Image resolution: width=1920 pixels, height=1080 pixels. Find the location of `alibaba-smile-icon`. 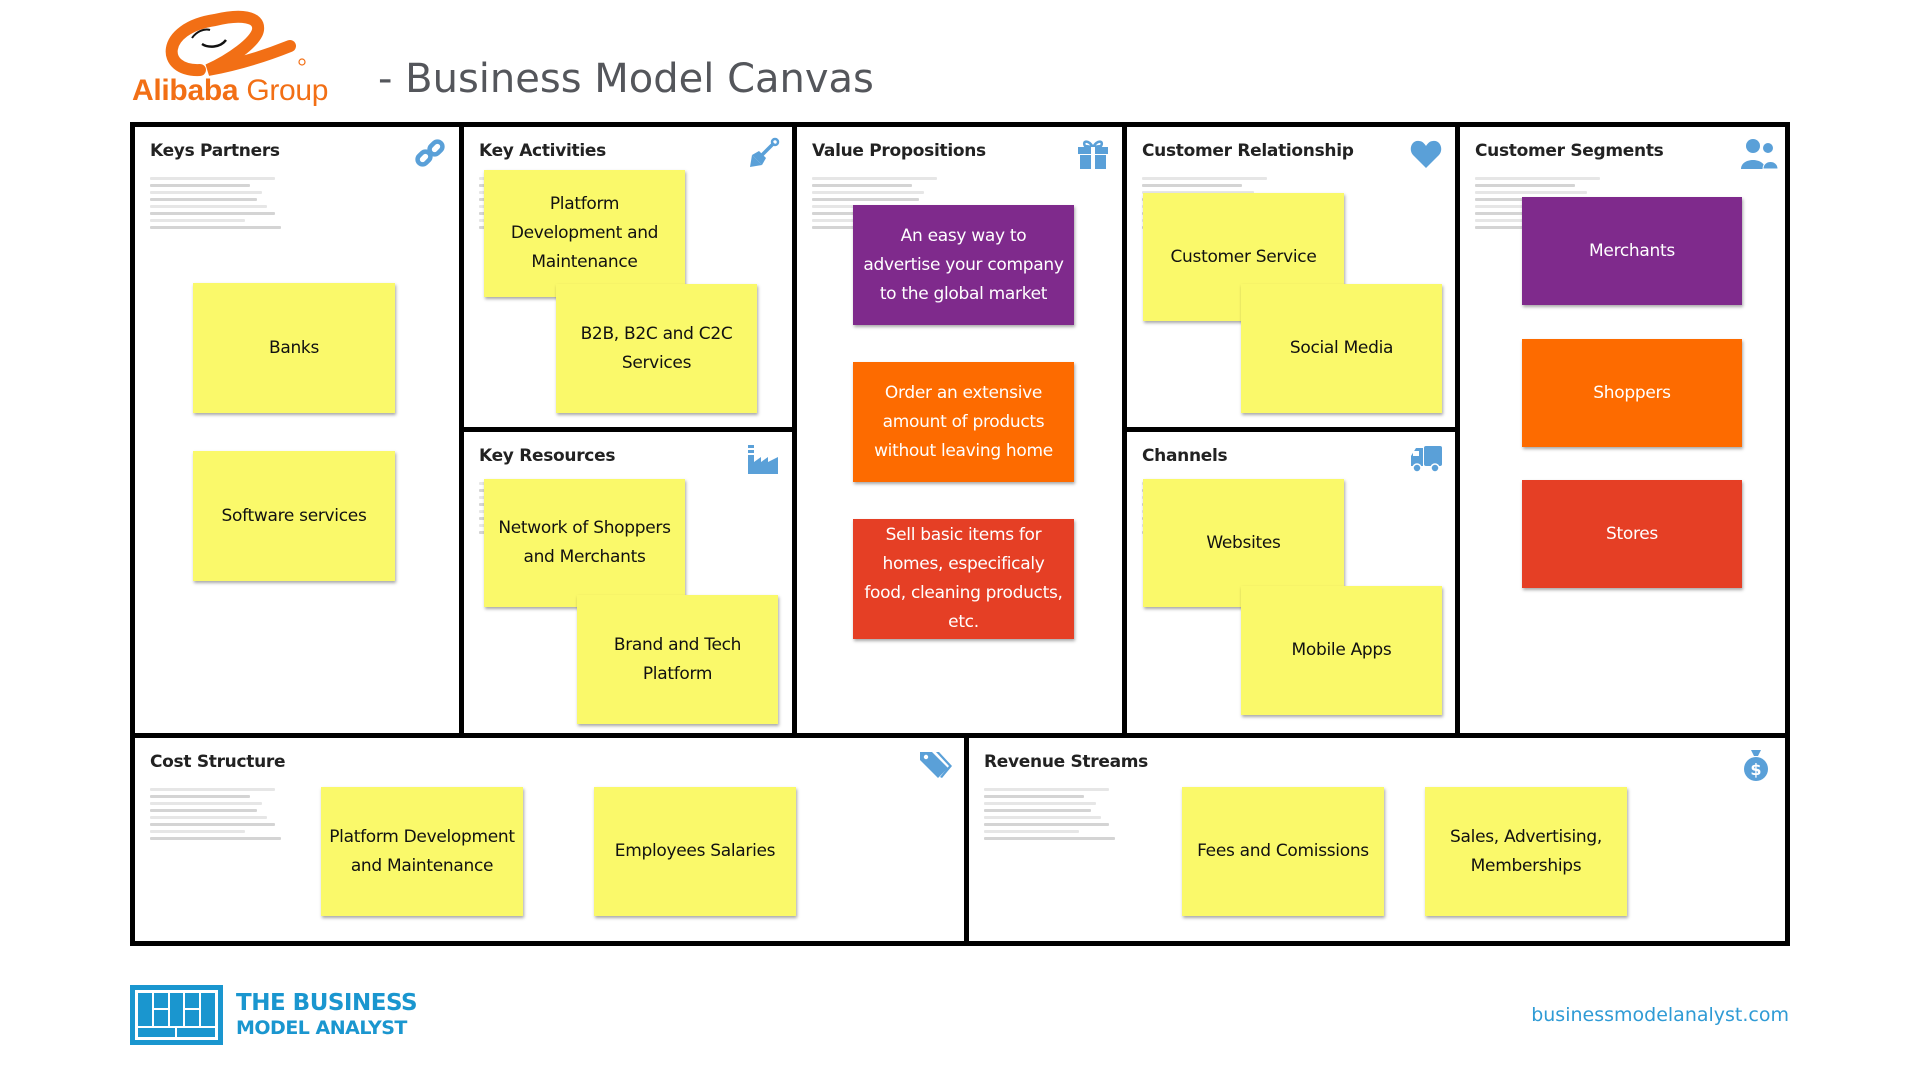

alibaba-smile-icon is located at coordinates (235, 43).